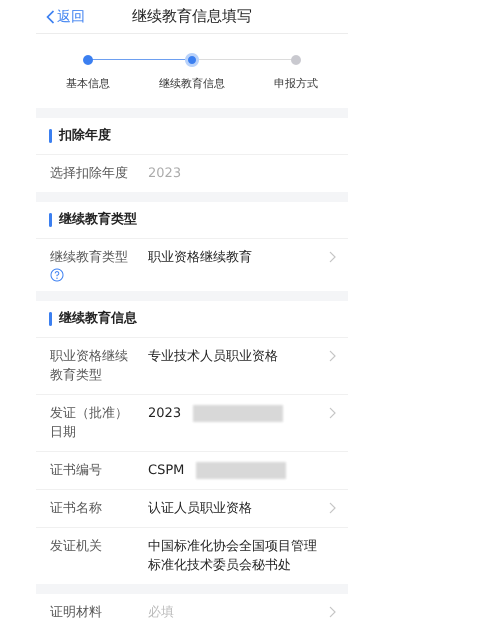 The width and height of the screenshot is (478, 625). What do you see at coordinates (233, 556) in the screenshot?
I see `field-value: 中国标准化协会全国项目管理标准化技术委员会秘书处` at bounding box center [233, 556].